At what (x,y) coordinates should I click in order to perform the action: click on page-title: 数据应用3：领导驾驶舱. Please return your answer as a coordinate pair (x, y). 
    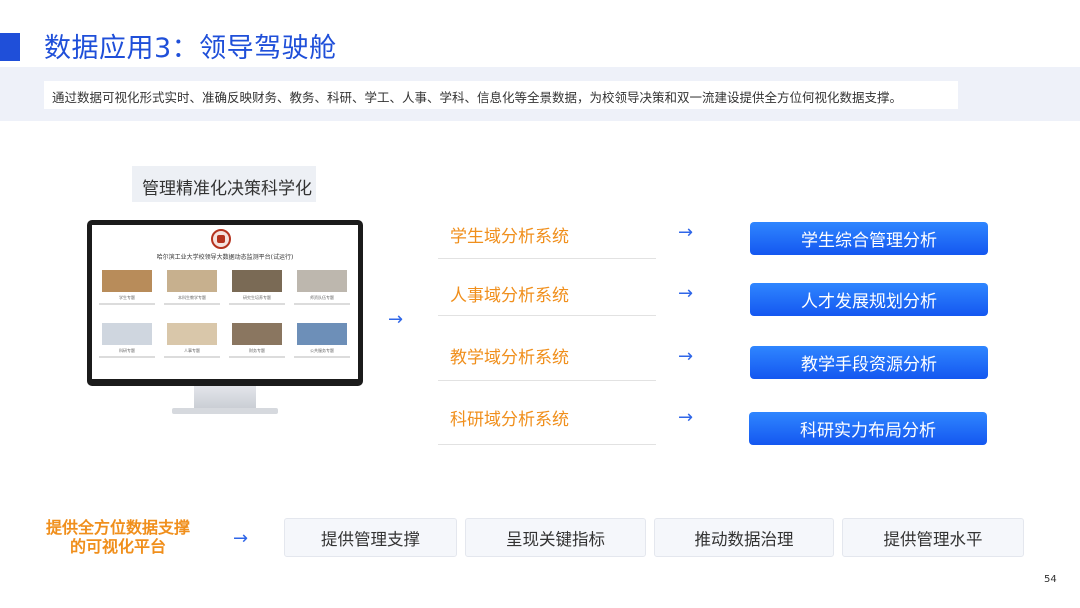
    Looking at the image, I should click on (190, 48).